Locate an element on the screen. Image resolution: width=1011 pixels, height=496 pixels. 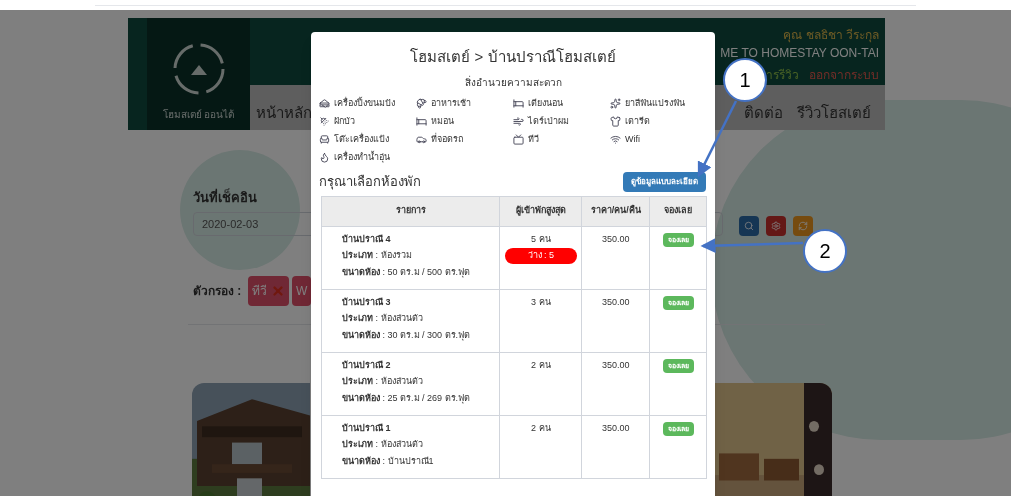
filter-chip: W is located at coordinates (302, 290).